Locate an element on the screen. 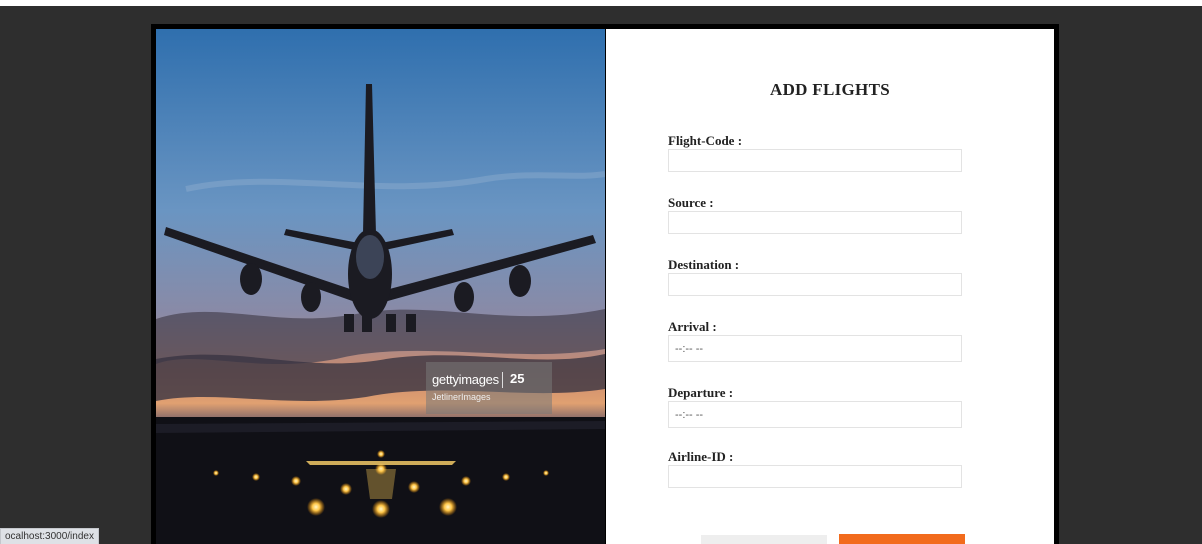 The width and height of the screenshot is (1202, 544). submit-button is located at coordinates (902, 539).